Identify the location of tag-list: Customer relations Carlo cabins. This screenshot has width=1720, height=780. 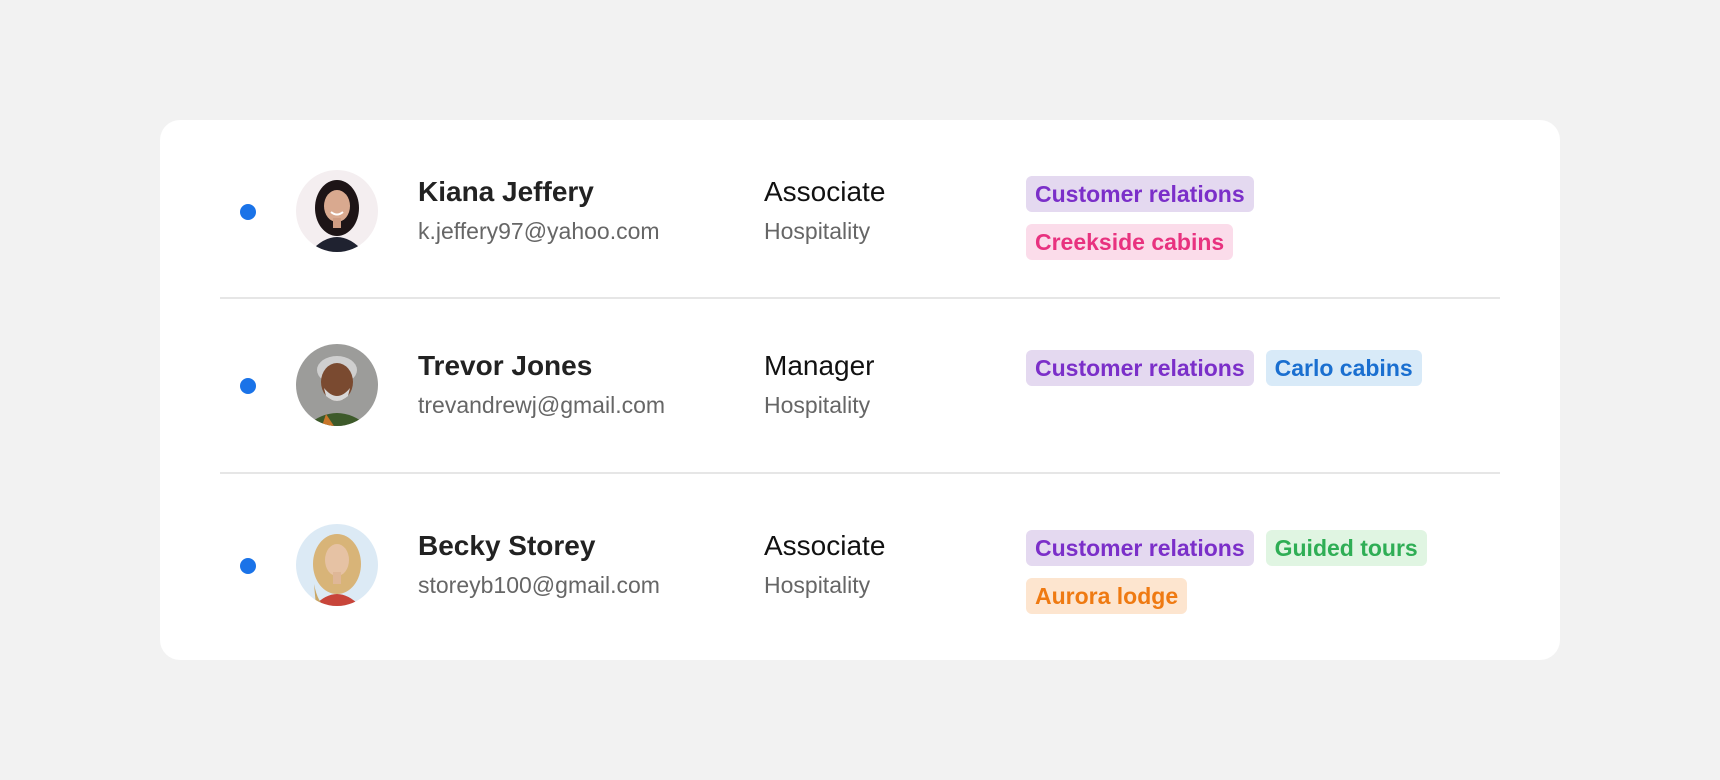
(1246, 368).